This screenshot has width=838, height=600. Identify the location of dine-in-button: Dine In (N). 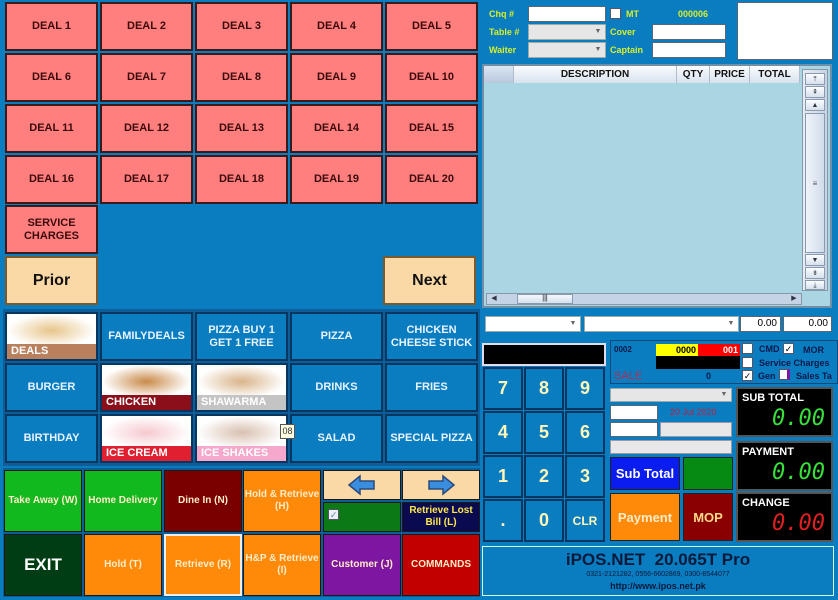
(203, 501).